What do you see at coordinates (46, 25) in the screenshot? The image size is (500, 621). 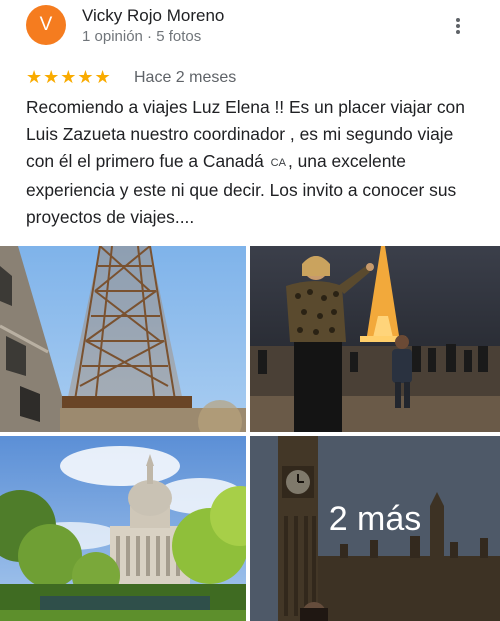 I see `avatar: V` at bounding box center [46, 25].